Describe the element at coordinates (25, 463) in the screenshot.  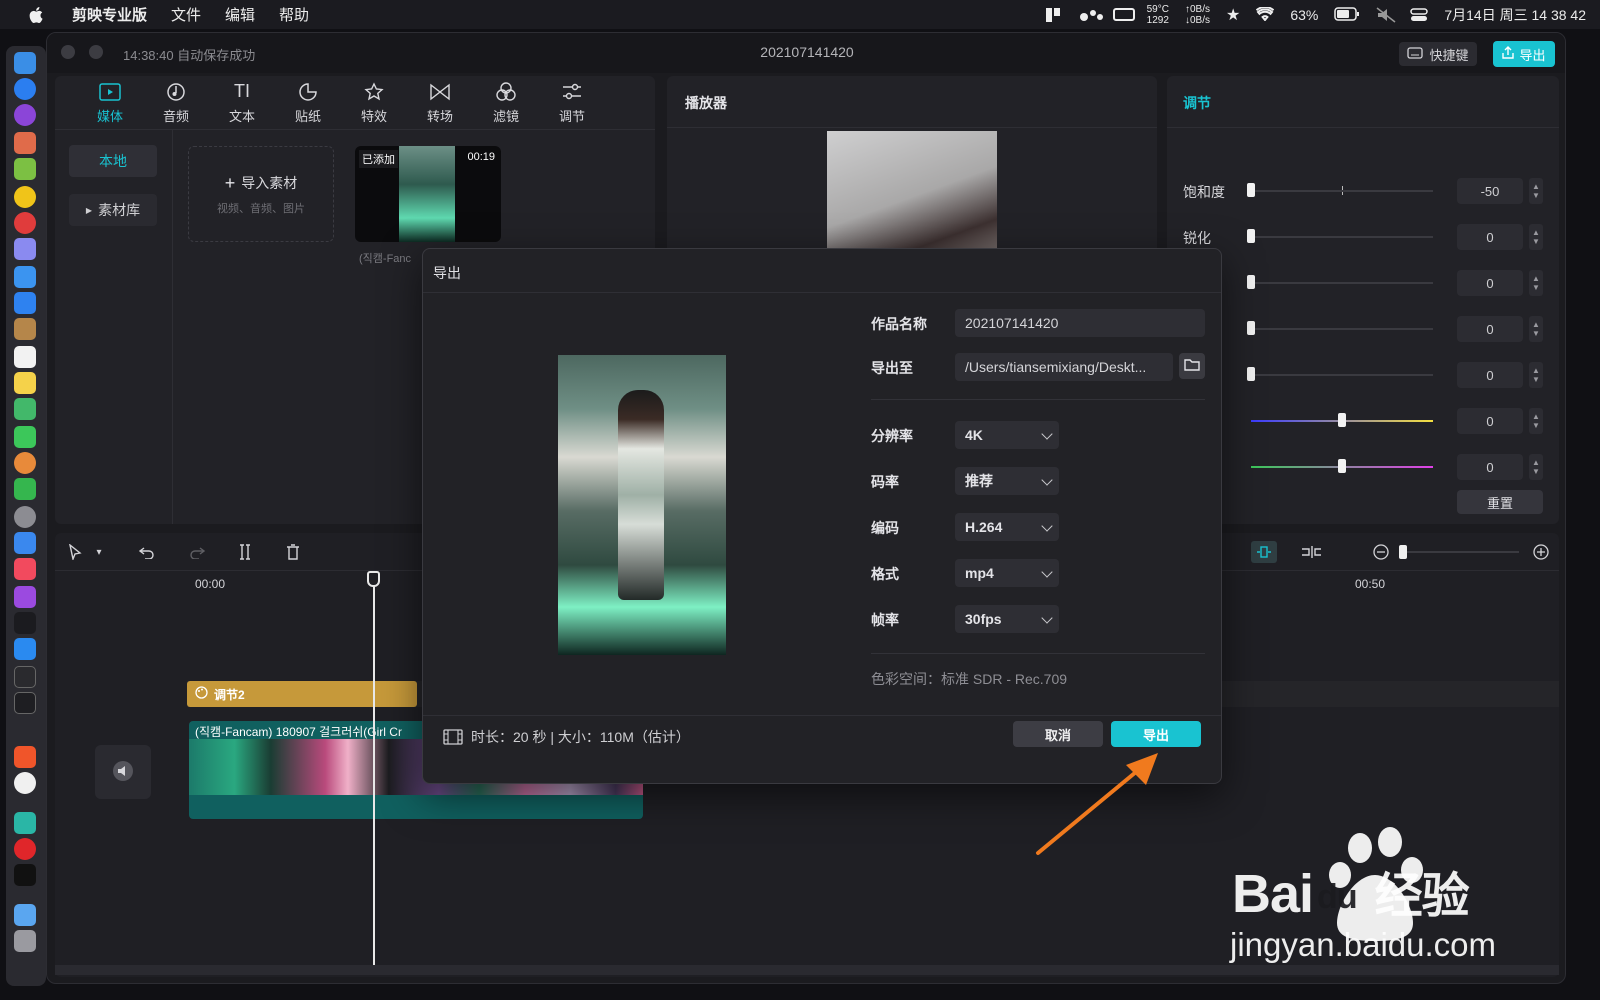
I see `photos-icon` at that location.